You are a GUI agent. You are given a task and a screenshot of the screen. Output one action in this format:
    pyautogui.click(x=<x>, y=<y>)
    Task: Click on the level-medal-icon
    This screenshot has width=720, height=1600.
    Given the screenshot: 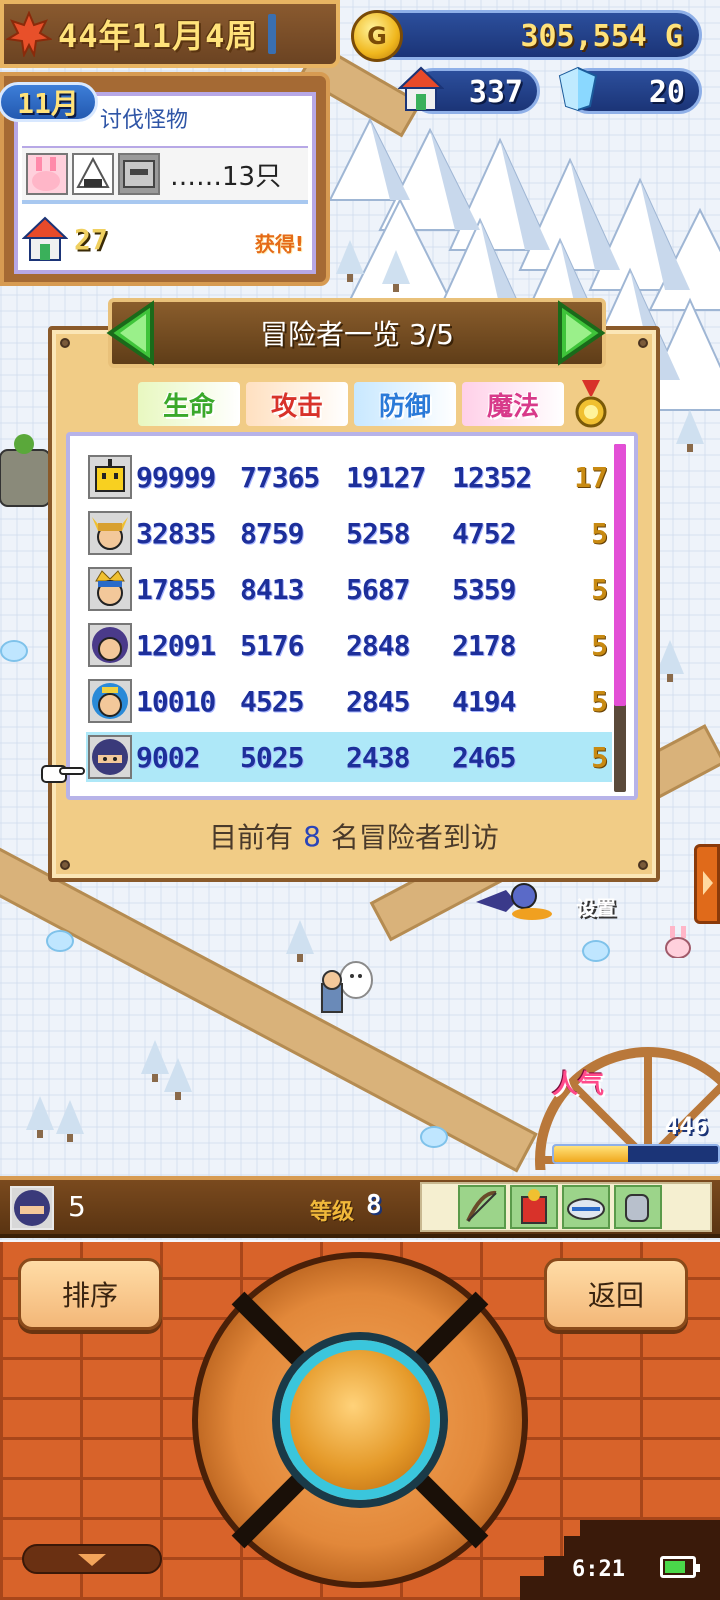 What is the action you would take?
    pyautogui.click(x=591, y=405)
    